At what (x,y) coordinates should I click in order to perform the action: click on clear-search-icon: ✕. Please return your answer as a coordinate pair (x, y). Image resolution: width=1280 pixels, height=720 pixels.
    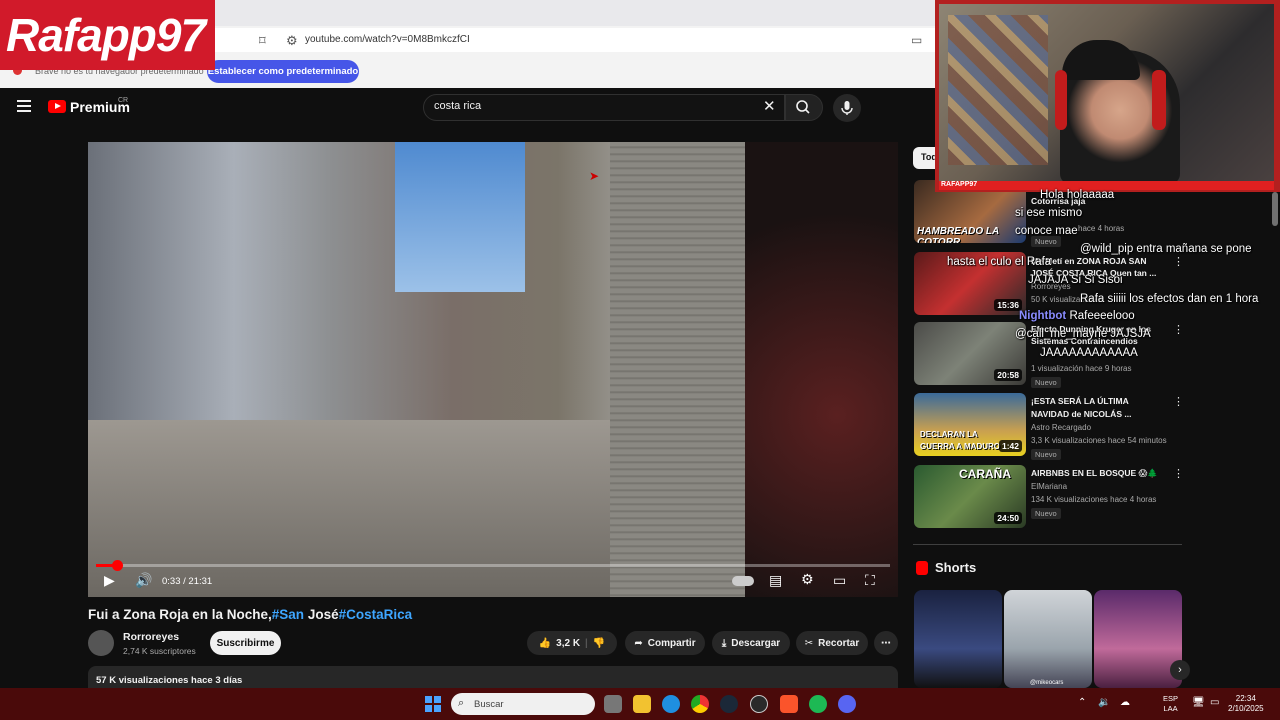
    Looking at the image, I should click on (769, 106).